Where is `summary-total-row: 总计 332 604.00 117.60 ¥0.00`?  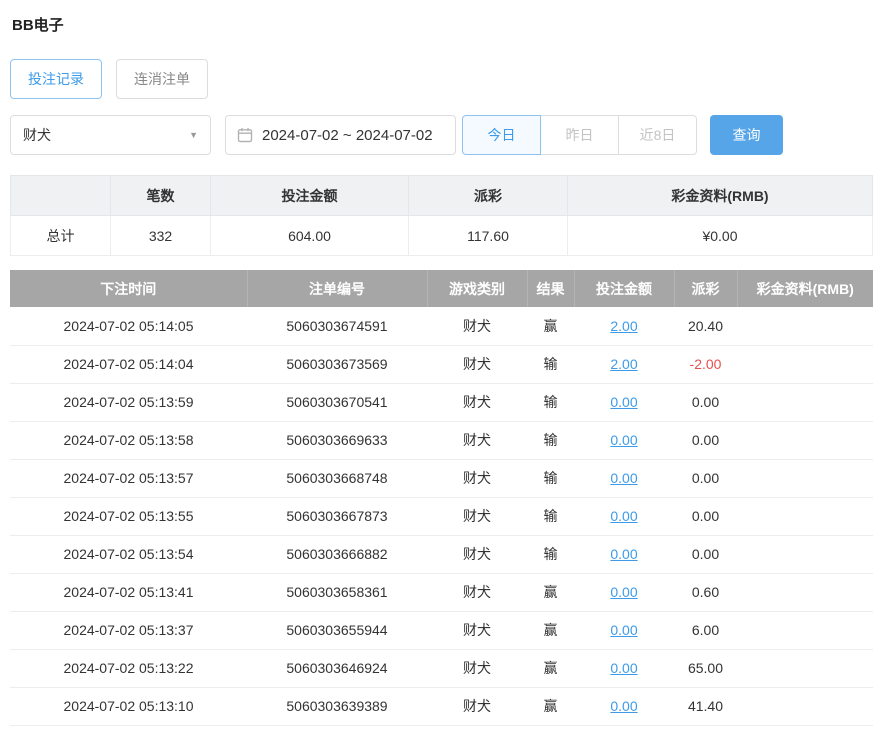 summary-total-row: 总计 332 604.00 117.60 ¥0.00 is located at coordinates (441, 235).